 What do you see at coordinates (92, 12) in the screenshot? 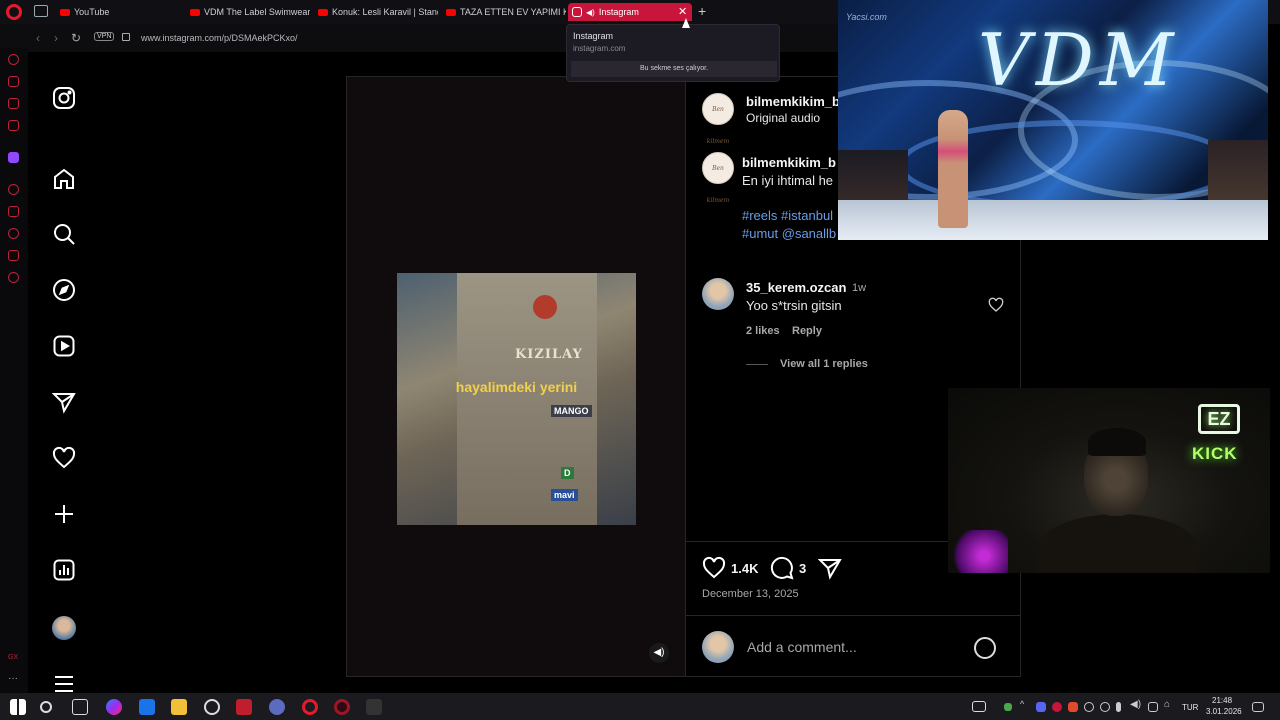
I see `tab-label: YouTube` at bounding box center [92, 12].